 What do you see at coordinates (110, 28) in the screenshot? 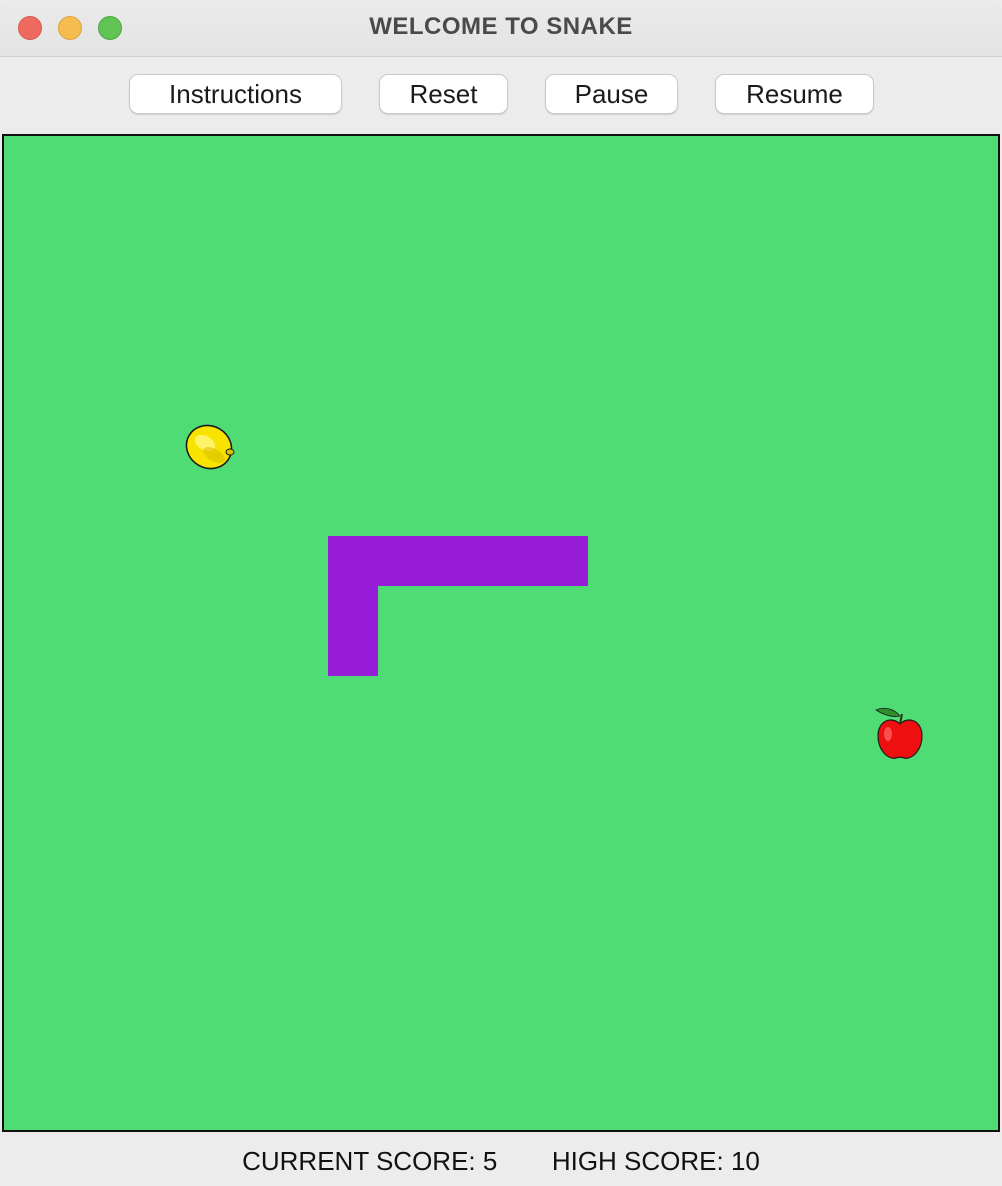
I see `maximize-icon` at bounding box center [110, 28].